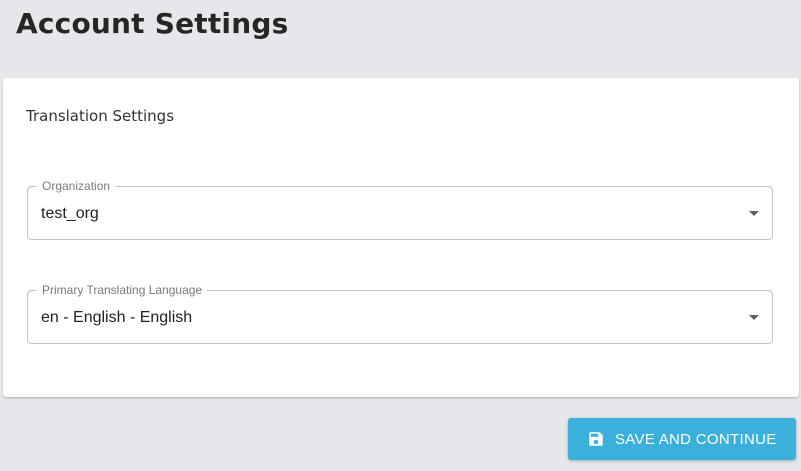 This screenshot has height=471, width=801. Describe the element at coordinates (400, 209) in the screenshot. I see `organization-select: Organization test_org` at that location.